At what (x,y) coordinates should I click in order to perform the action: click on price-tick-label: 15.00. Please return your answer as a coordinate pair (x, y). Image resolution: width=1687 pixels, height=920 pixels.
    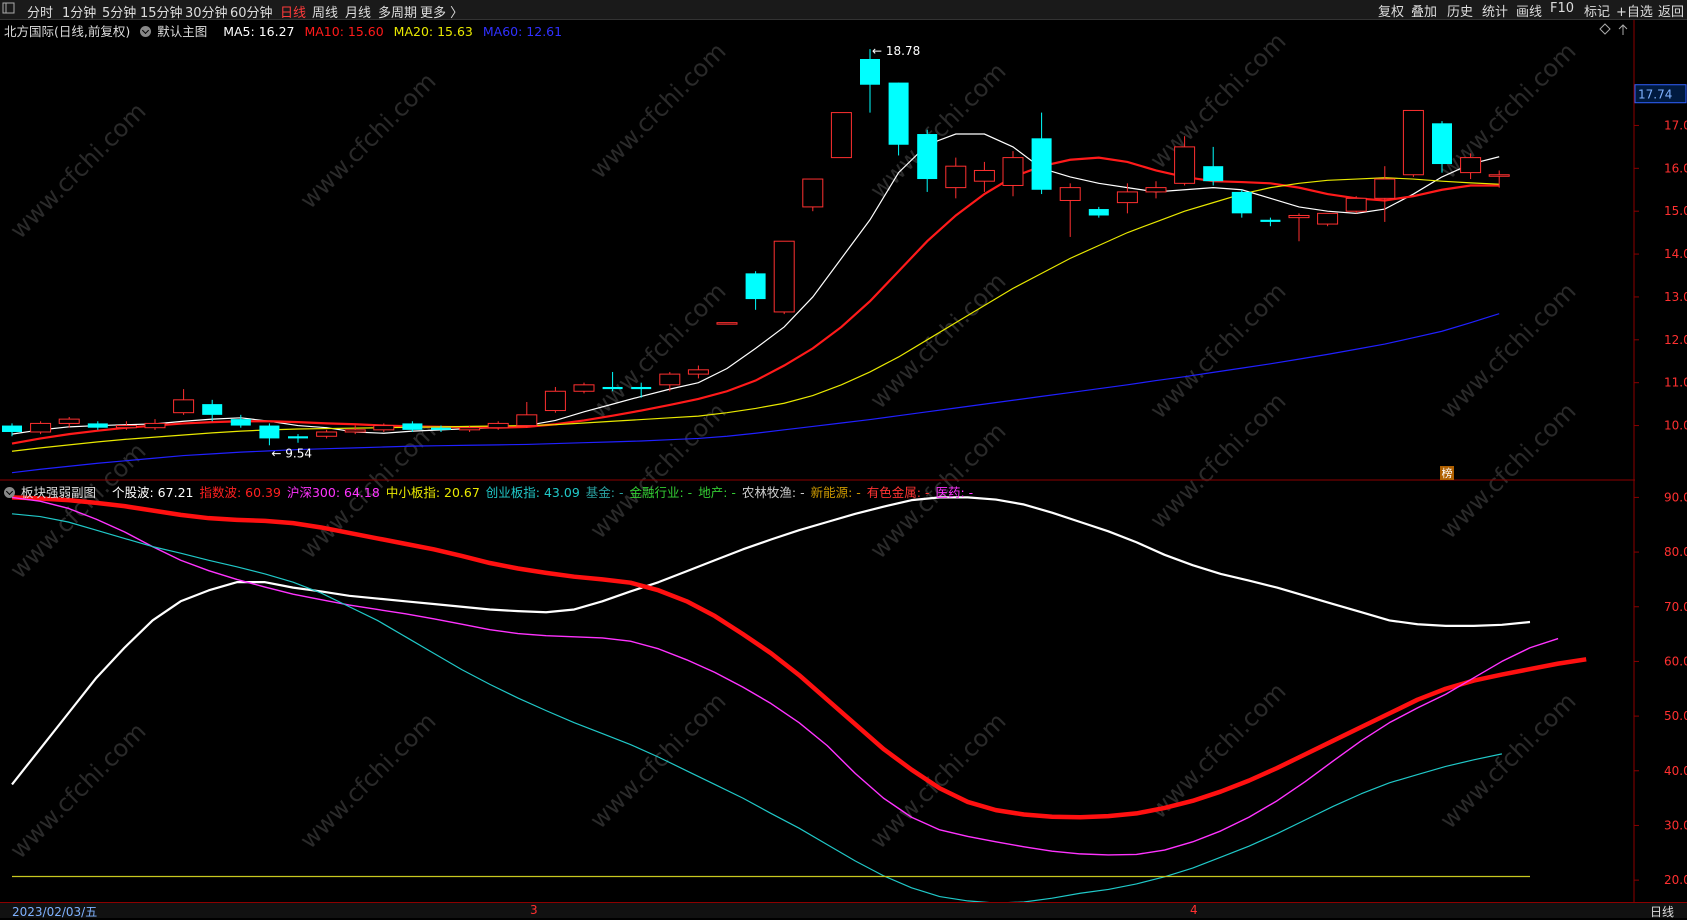
    Looking at the image, I should click on (1675, 211).